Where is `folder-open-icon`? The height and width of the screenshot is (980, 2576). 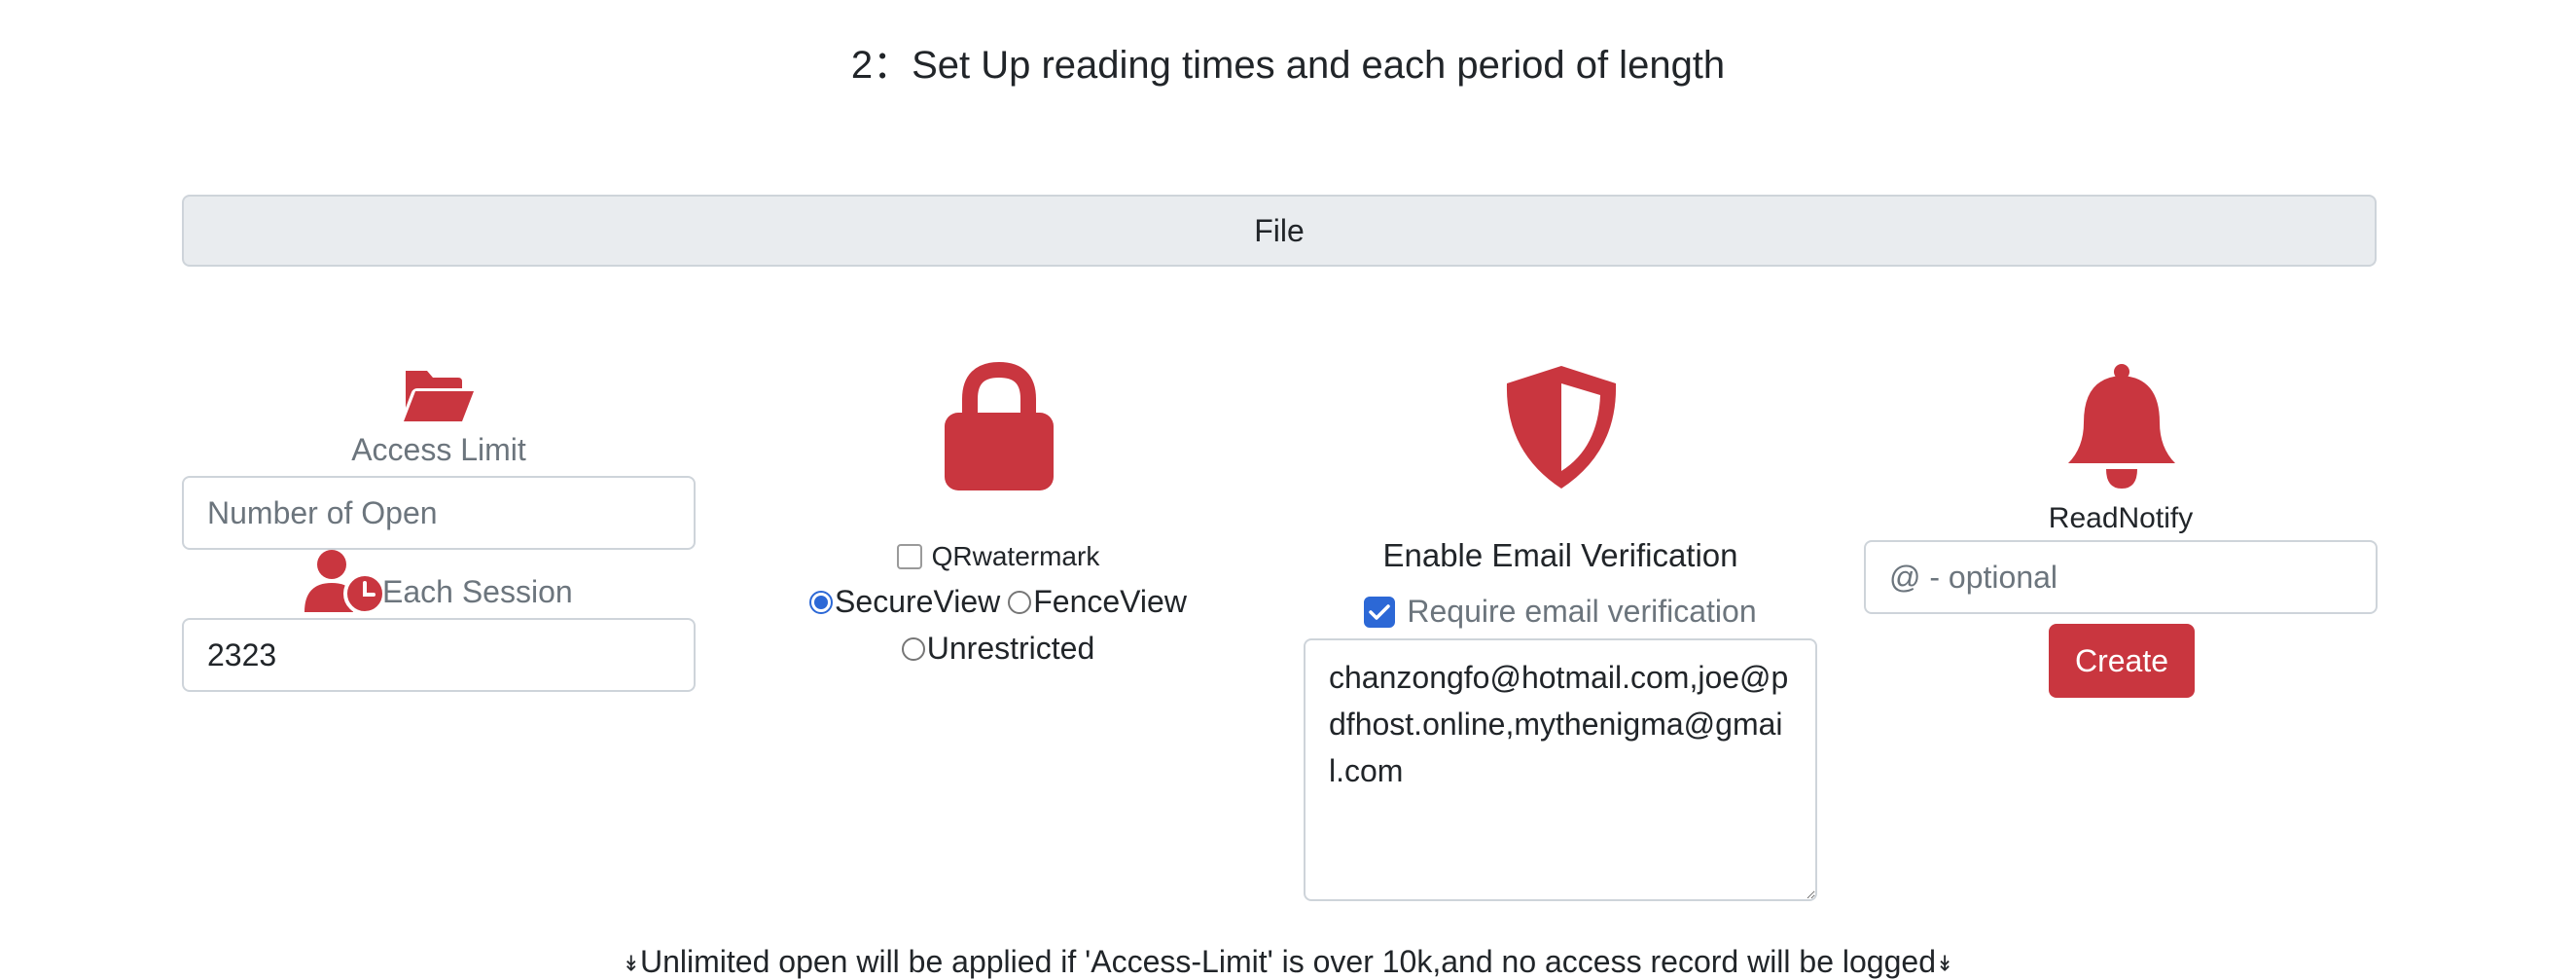
folder-open-icon is located at coordinates (439, 395).